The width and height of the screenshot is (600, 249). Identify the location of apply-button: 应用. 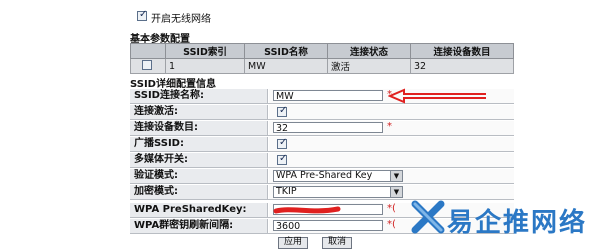
(293, 243).